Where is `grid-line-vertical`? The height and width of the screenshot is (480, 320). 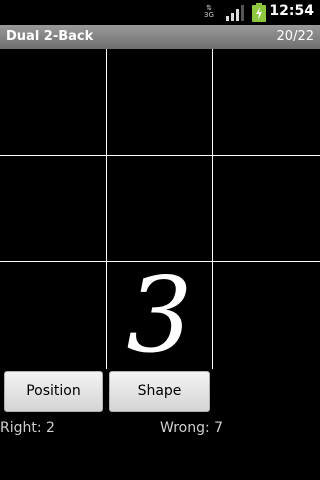 grid-line-vertical is located at coordinates (212, 209).